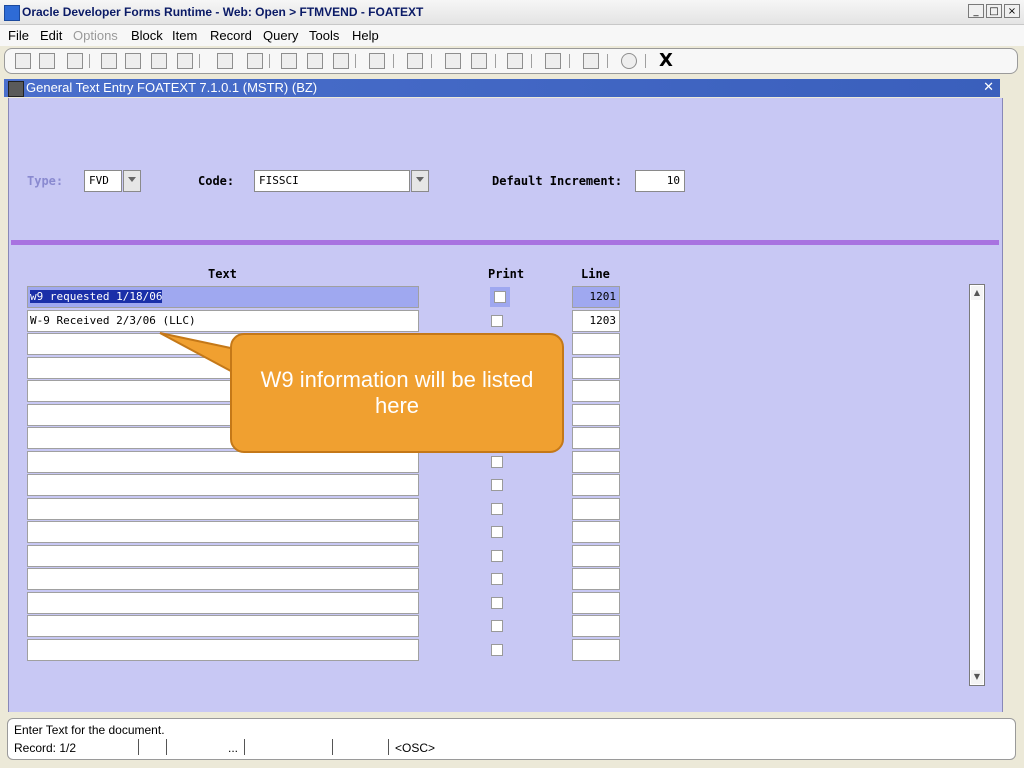 This screenshot has height=768, width=1024. What do you see at coordinates (479, 61) in the screenshot?
I see `extract-icon` at bounding box center [479, 61].